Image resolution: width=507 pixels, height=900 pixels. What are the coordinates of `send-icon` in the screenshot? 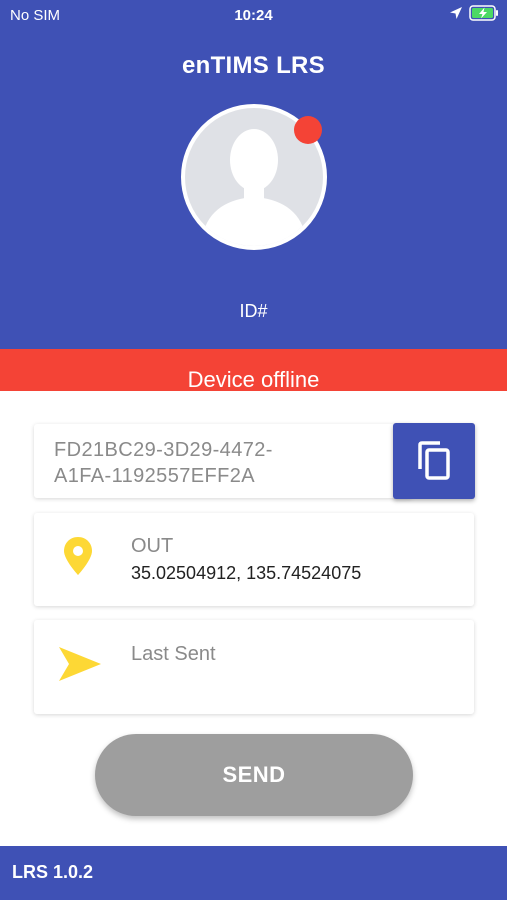 It's located at (80, 664).